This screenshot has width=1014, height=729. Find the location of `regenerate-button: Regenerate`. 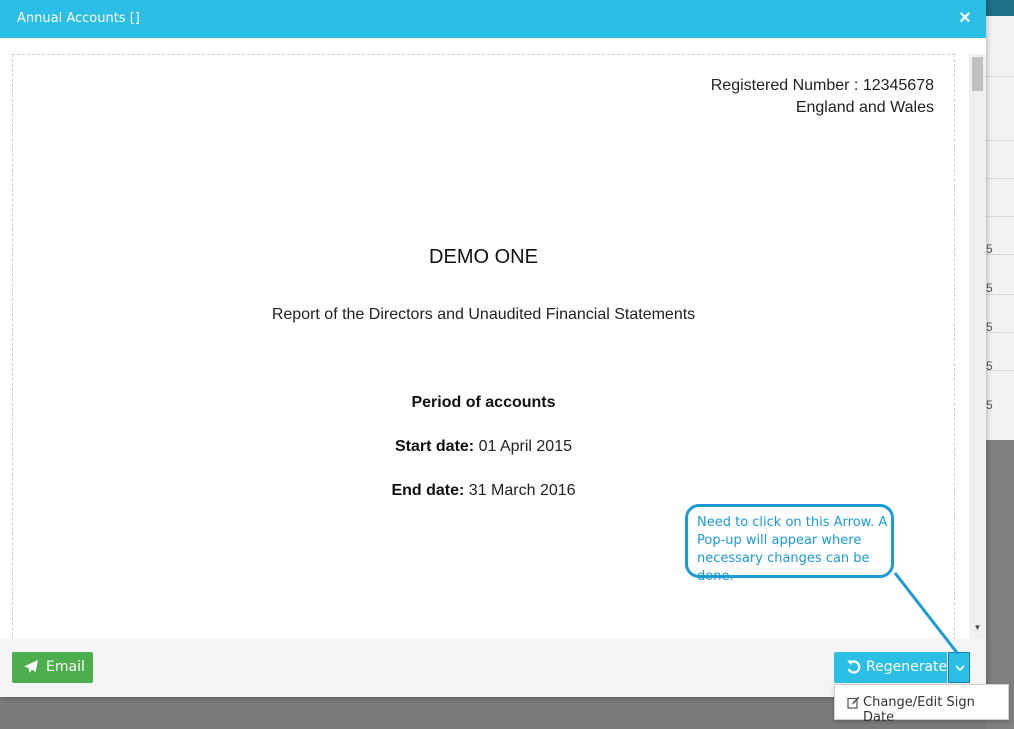

regenerate-button: Regenerate is located at coordinates (890, 667).